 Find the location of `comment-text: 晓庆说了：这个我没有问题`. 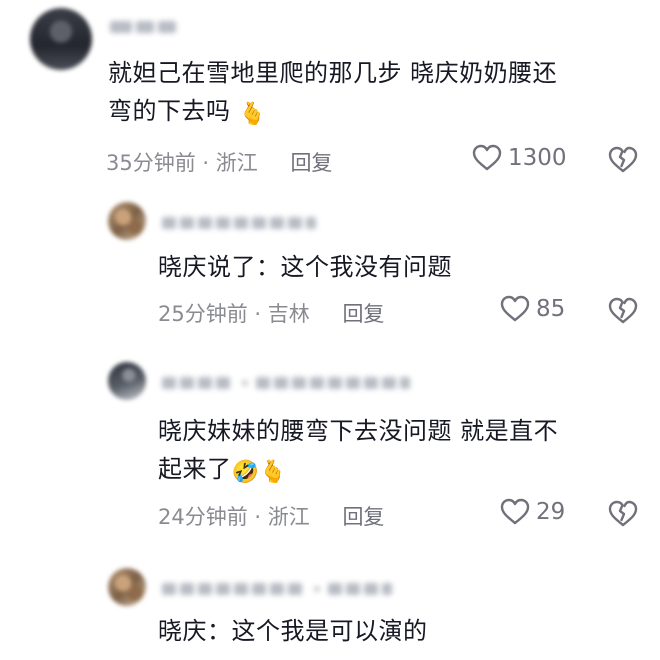

comment-text: 晓庆说了：这个我没有问题 is located at coordinates (398, 267).